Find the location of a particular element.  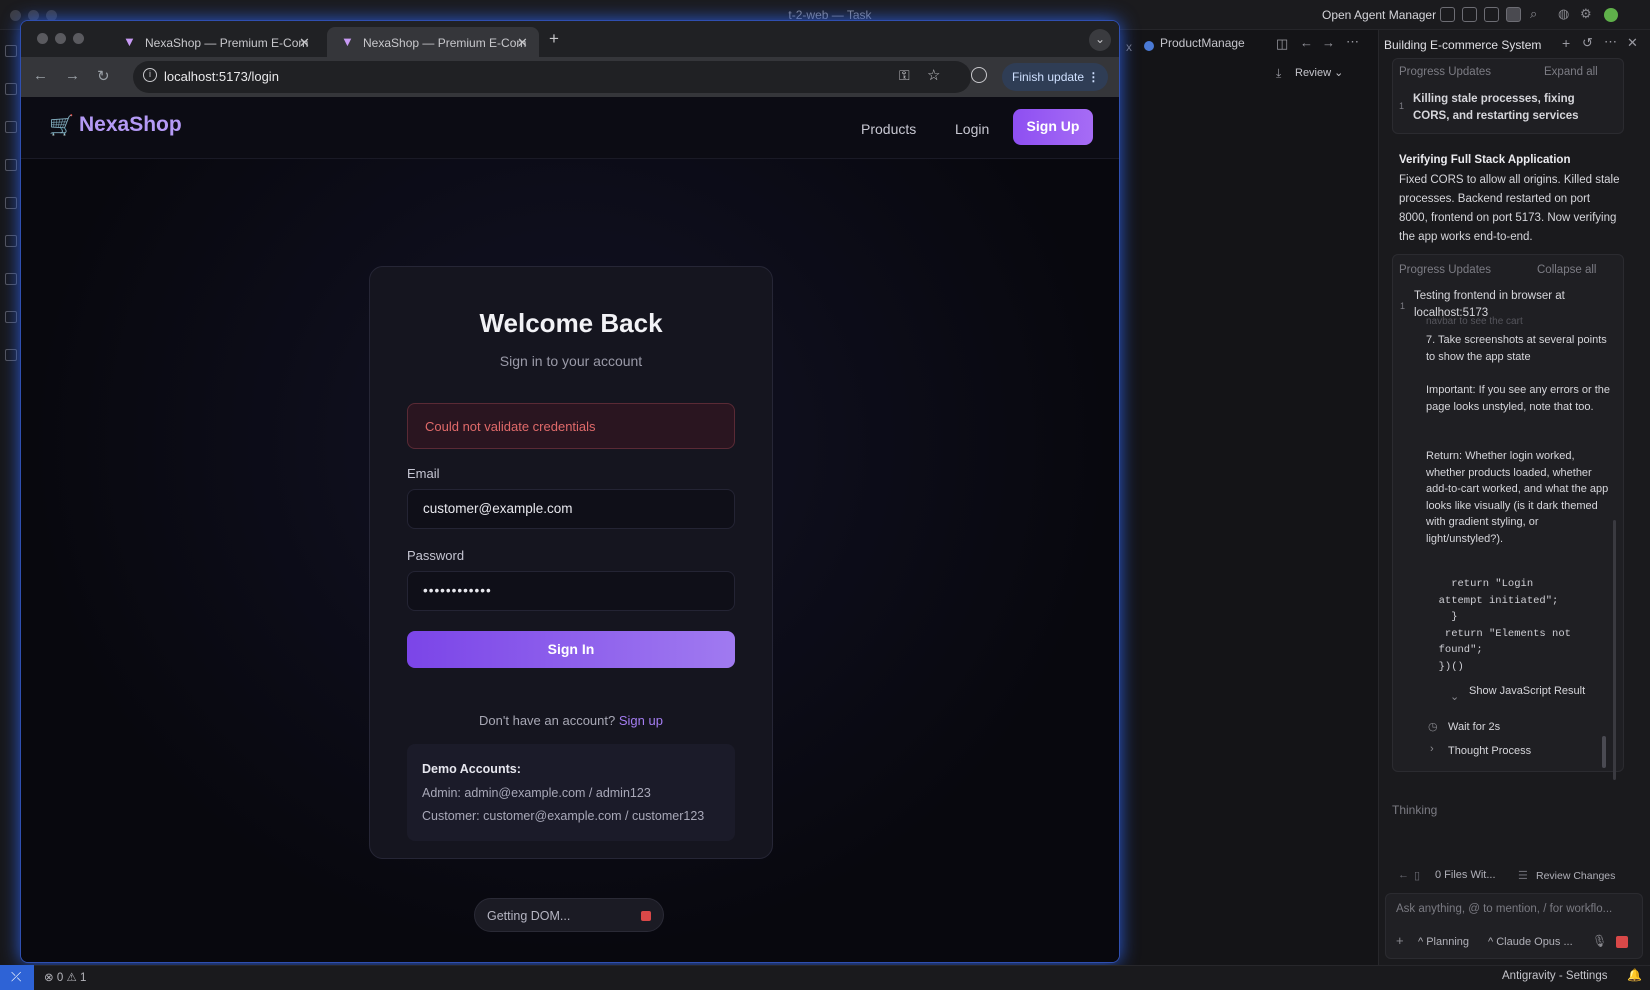

review-dropdown: Review ⌄ is located at coordinates (1319, 72).